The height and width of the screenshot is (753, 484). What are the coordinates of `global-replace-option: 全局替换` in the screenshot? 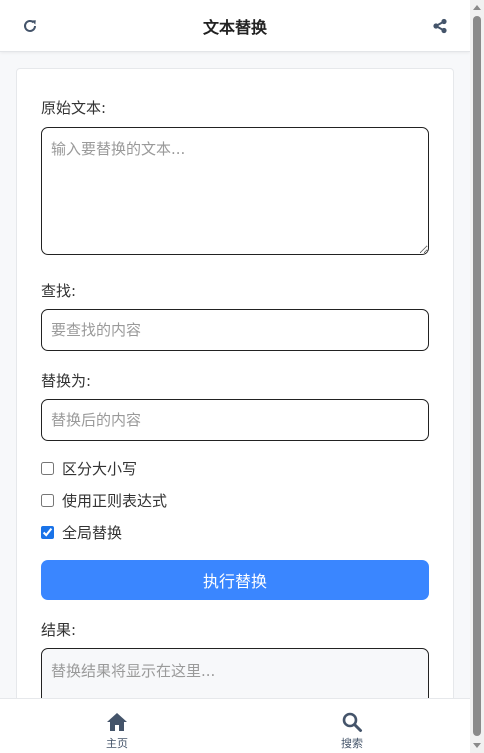 It's located at (81, 532).